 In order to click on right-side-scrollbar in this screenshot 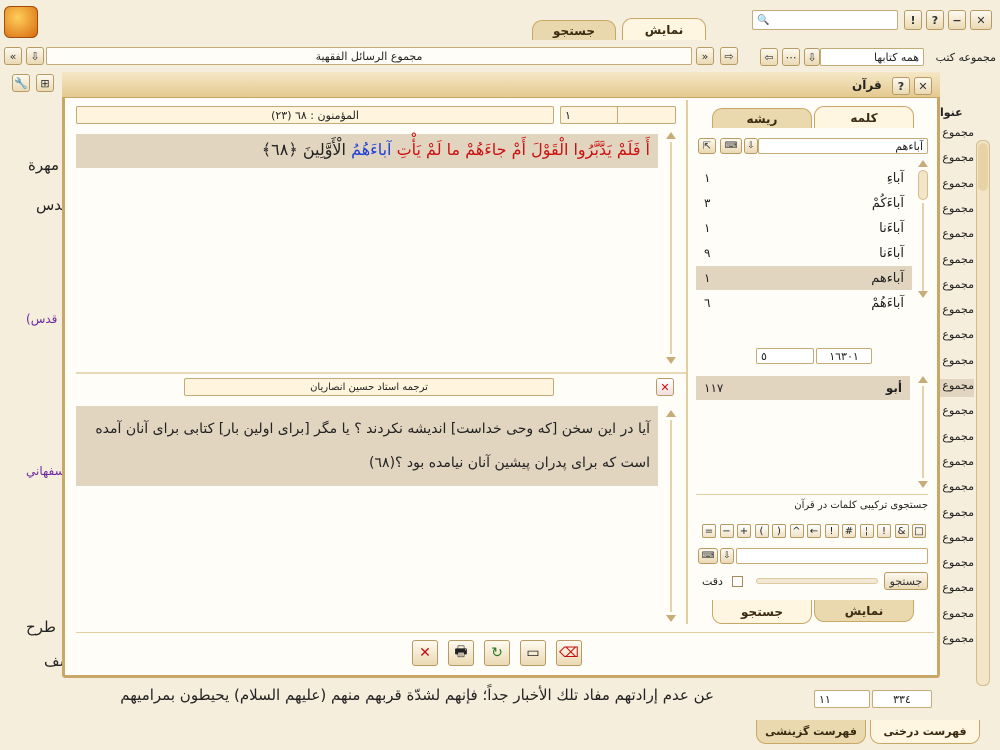, I will do `click(983, 413)`.